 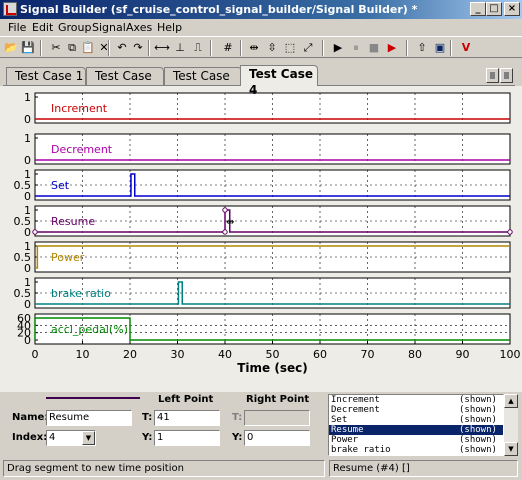 I want to click on pulse-icon: ⎍, so click(x=198, y=48).